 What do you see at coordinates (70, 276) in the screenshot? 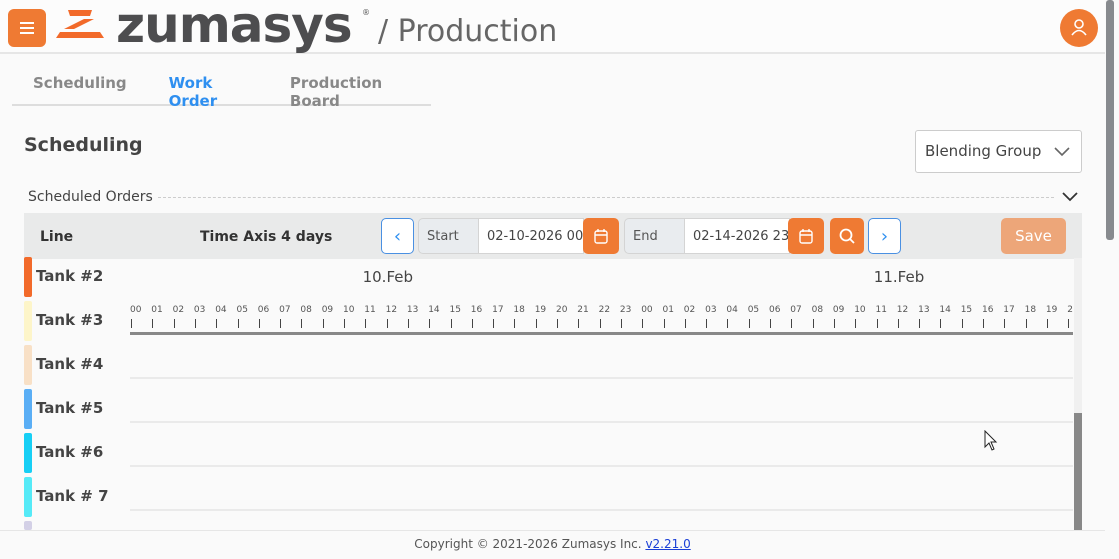
I see `line-label: Tank #2` at bounding box center [70, 276].